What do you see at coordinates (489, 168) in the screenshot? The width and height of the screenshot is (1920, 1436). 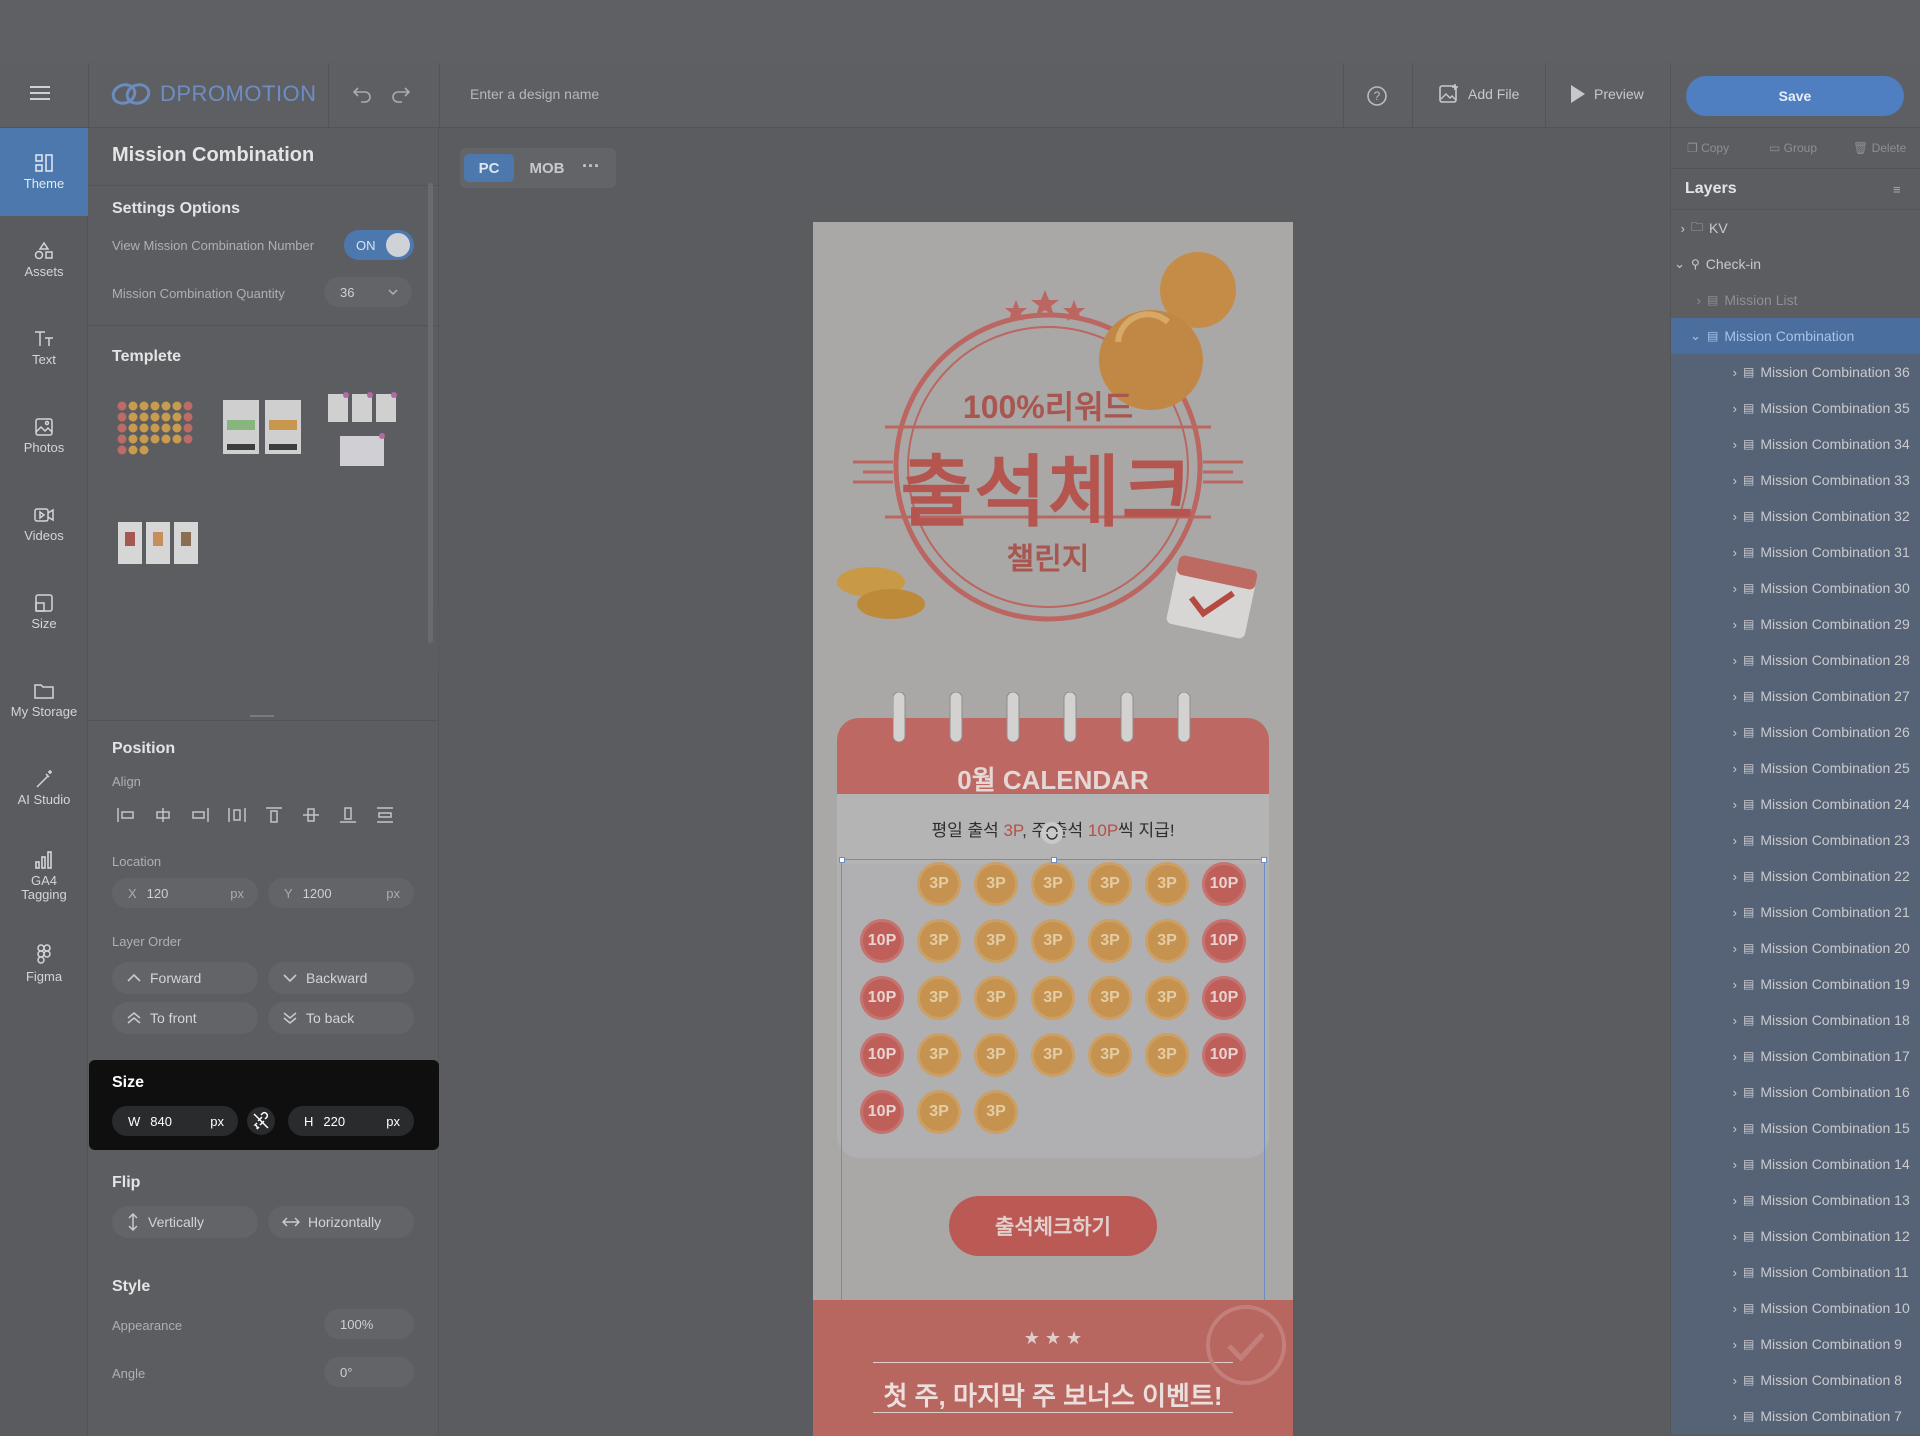 I see `tab-pc: PC` at bounding box center [489, 168].